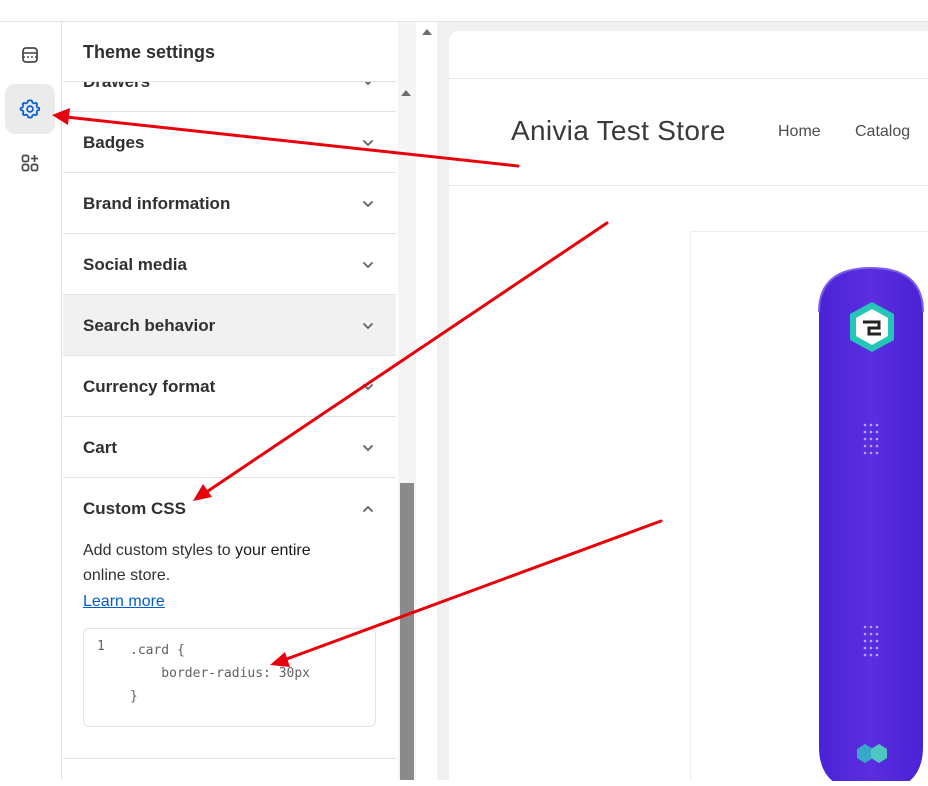 The image size is (928, 786). I want to click on snowboard-image, so click(871, 526).